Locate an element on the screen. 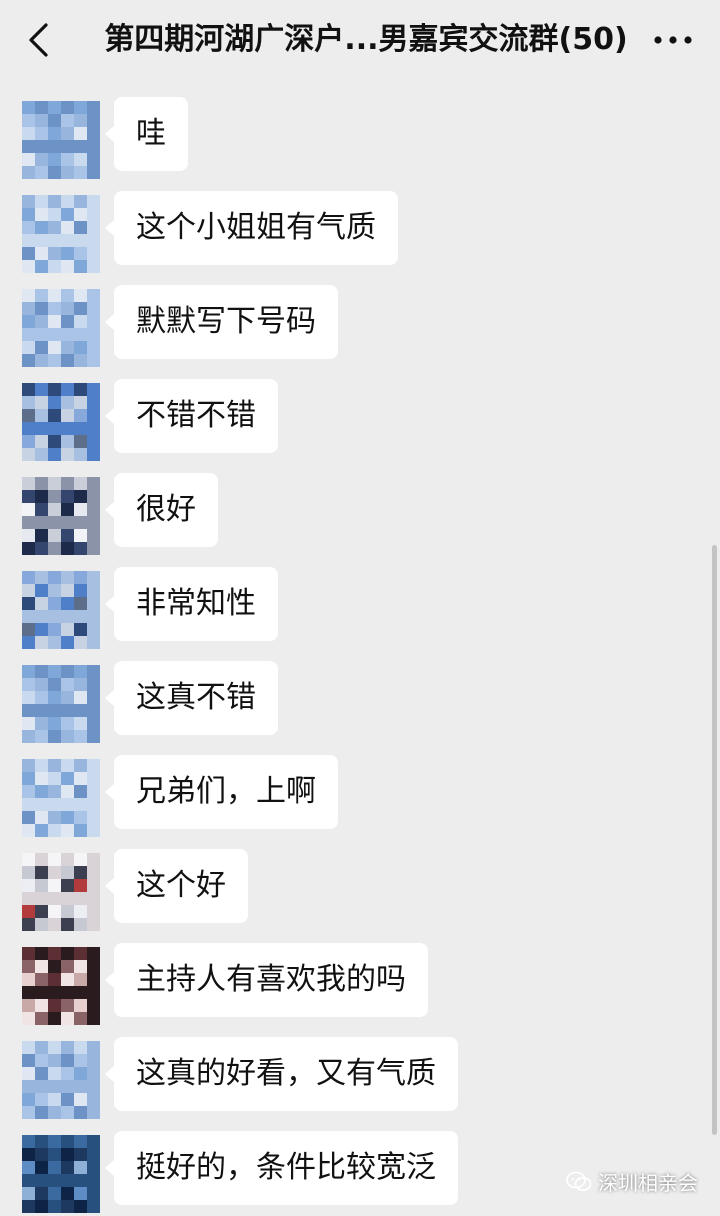  chat-header: 第四期河湖广深户...男嘉宾交流群(50) is located at coordinates (360, 40).